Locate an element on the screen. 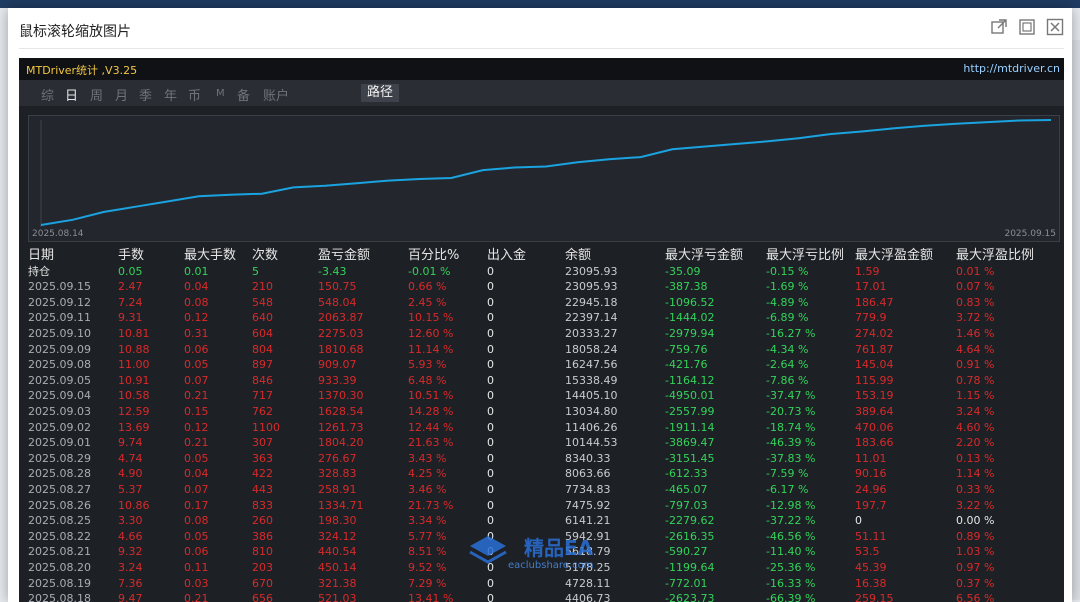  path-button: 路径 is located at coordinates (380, 93).